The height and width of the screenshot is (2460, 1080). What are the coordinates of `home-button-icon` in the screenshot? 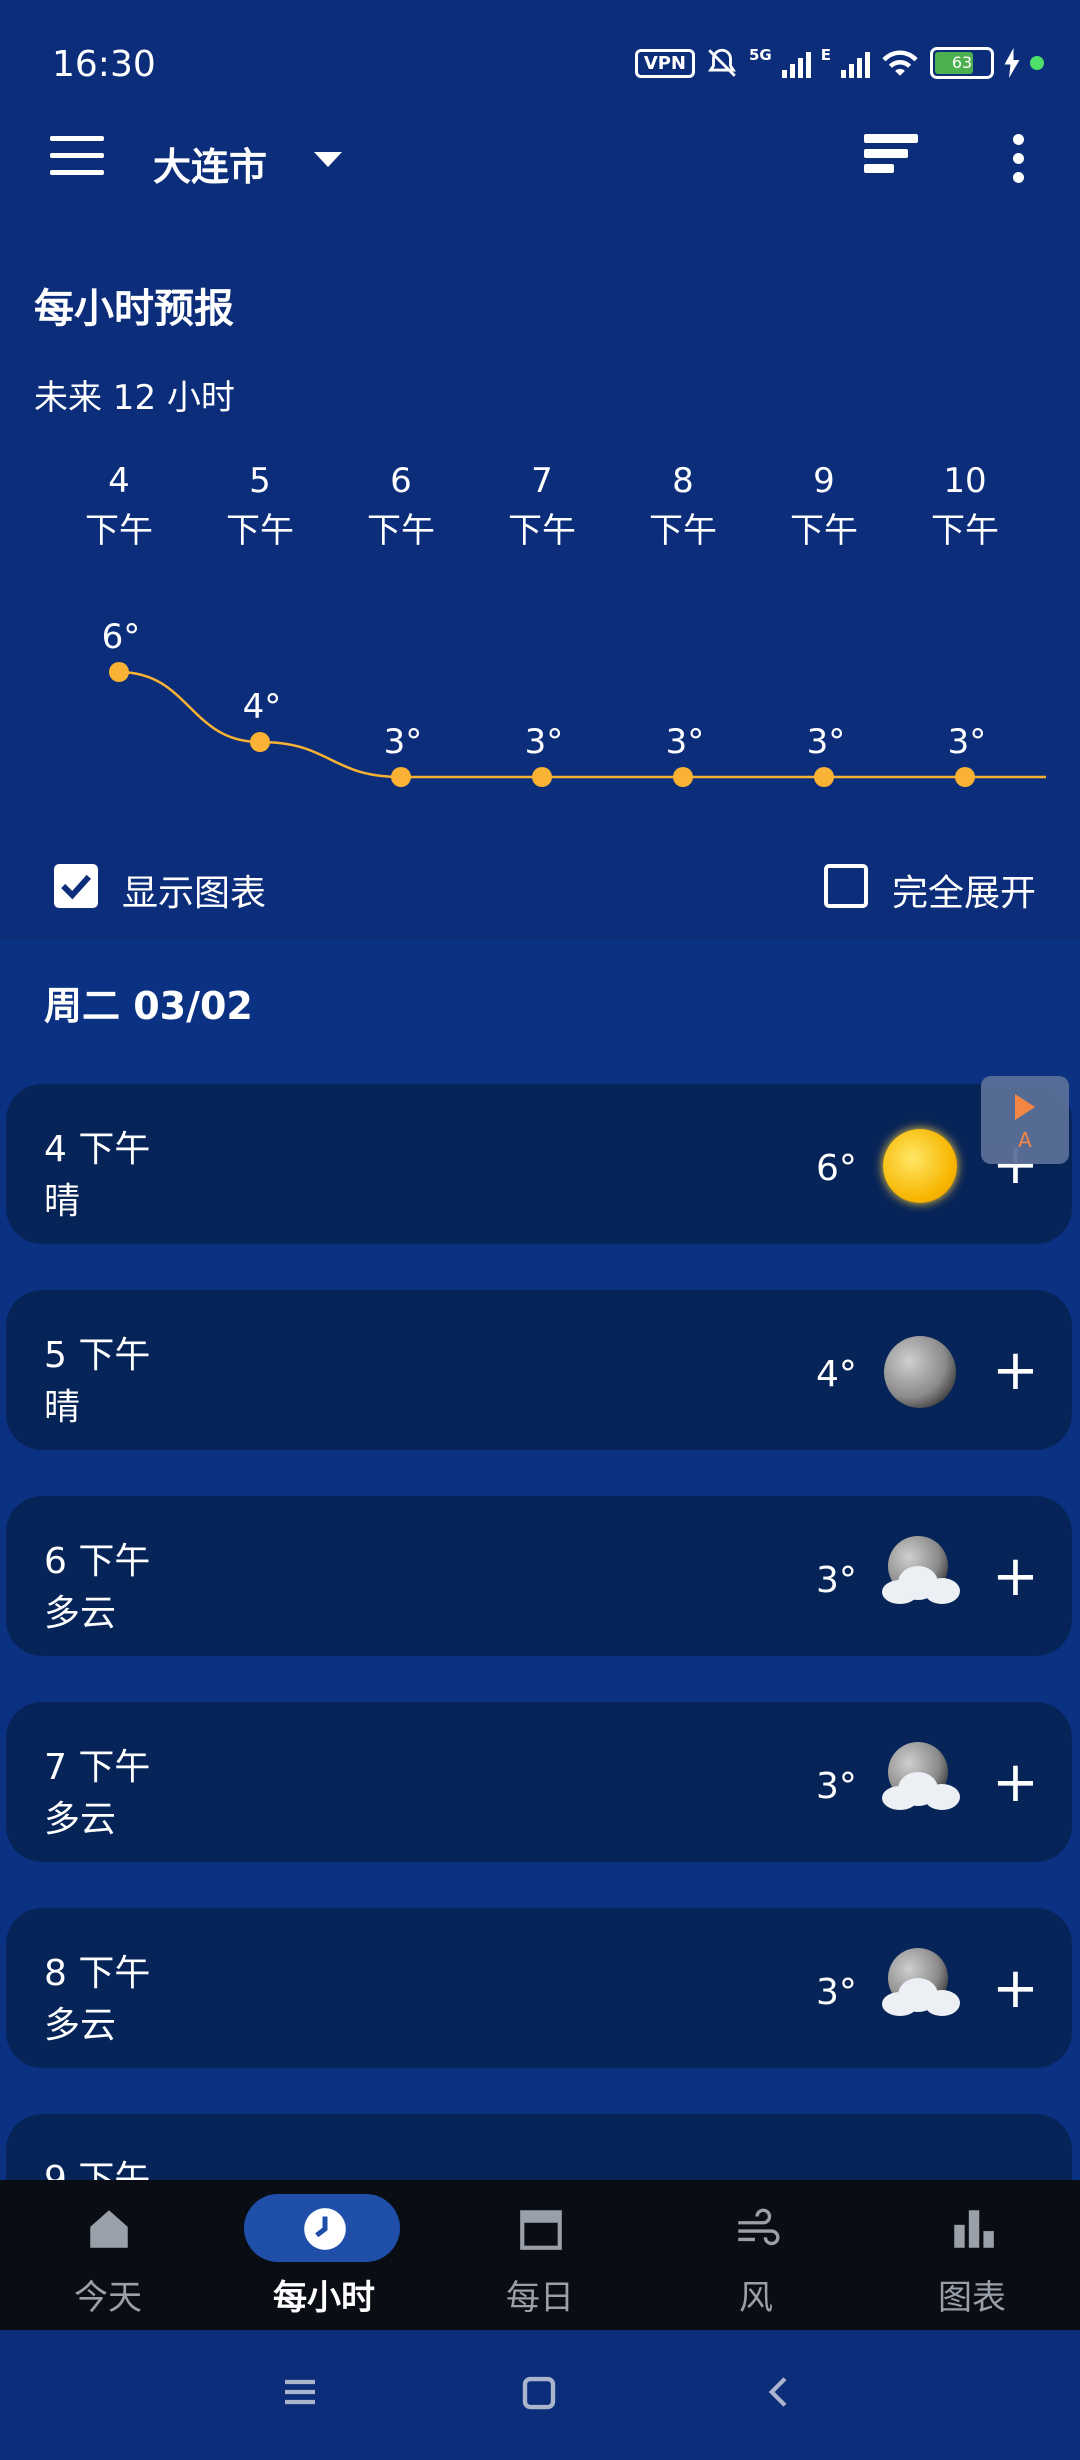 It's located at (539, 2393).